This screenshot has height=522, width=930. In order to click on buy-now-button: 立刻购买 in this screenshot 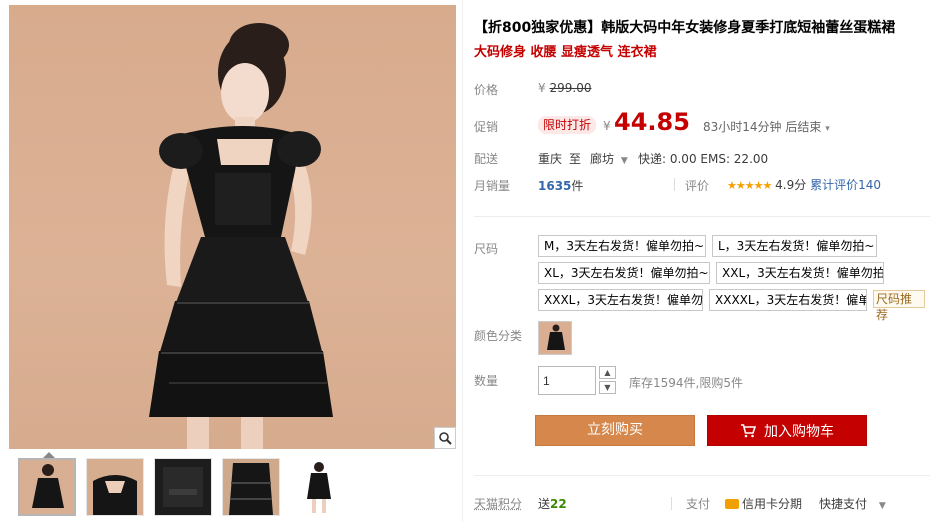, I will do `click(615, 430)`.